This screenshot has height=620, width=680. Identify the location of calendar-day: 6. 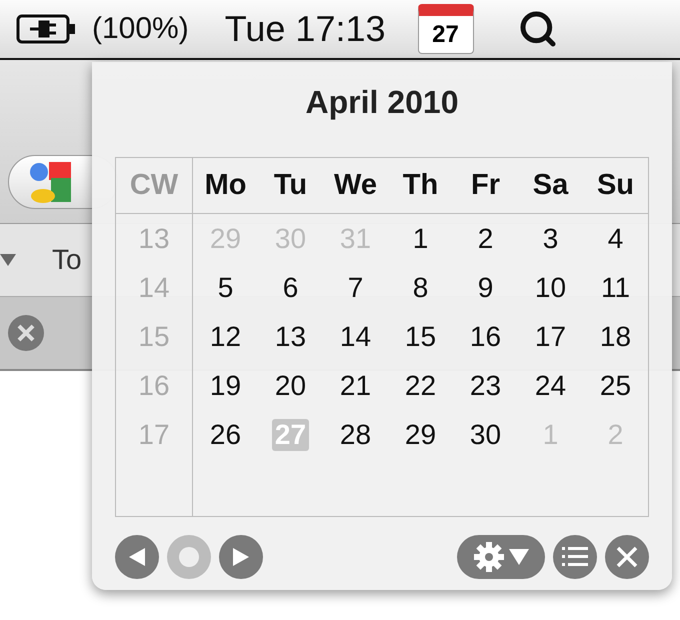
(291, 288).